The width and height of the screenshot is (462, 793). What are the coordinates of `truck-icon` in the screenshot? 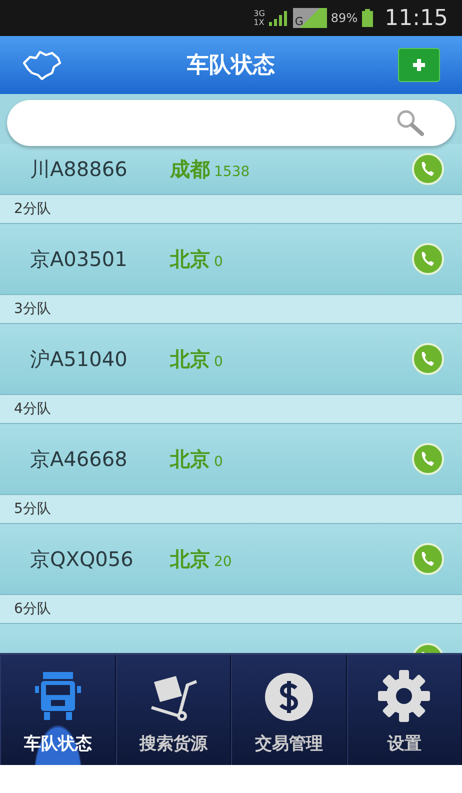 It's located at (57, 697).